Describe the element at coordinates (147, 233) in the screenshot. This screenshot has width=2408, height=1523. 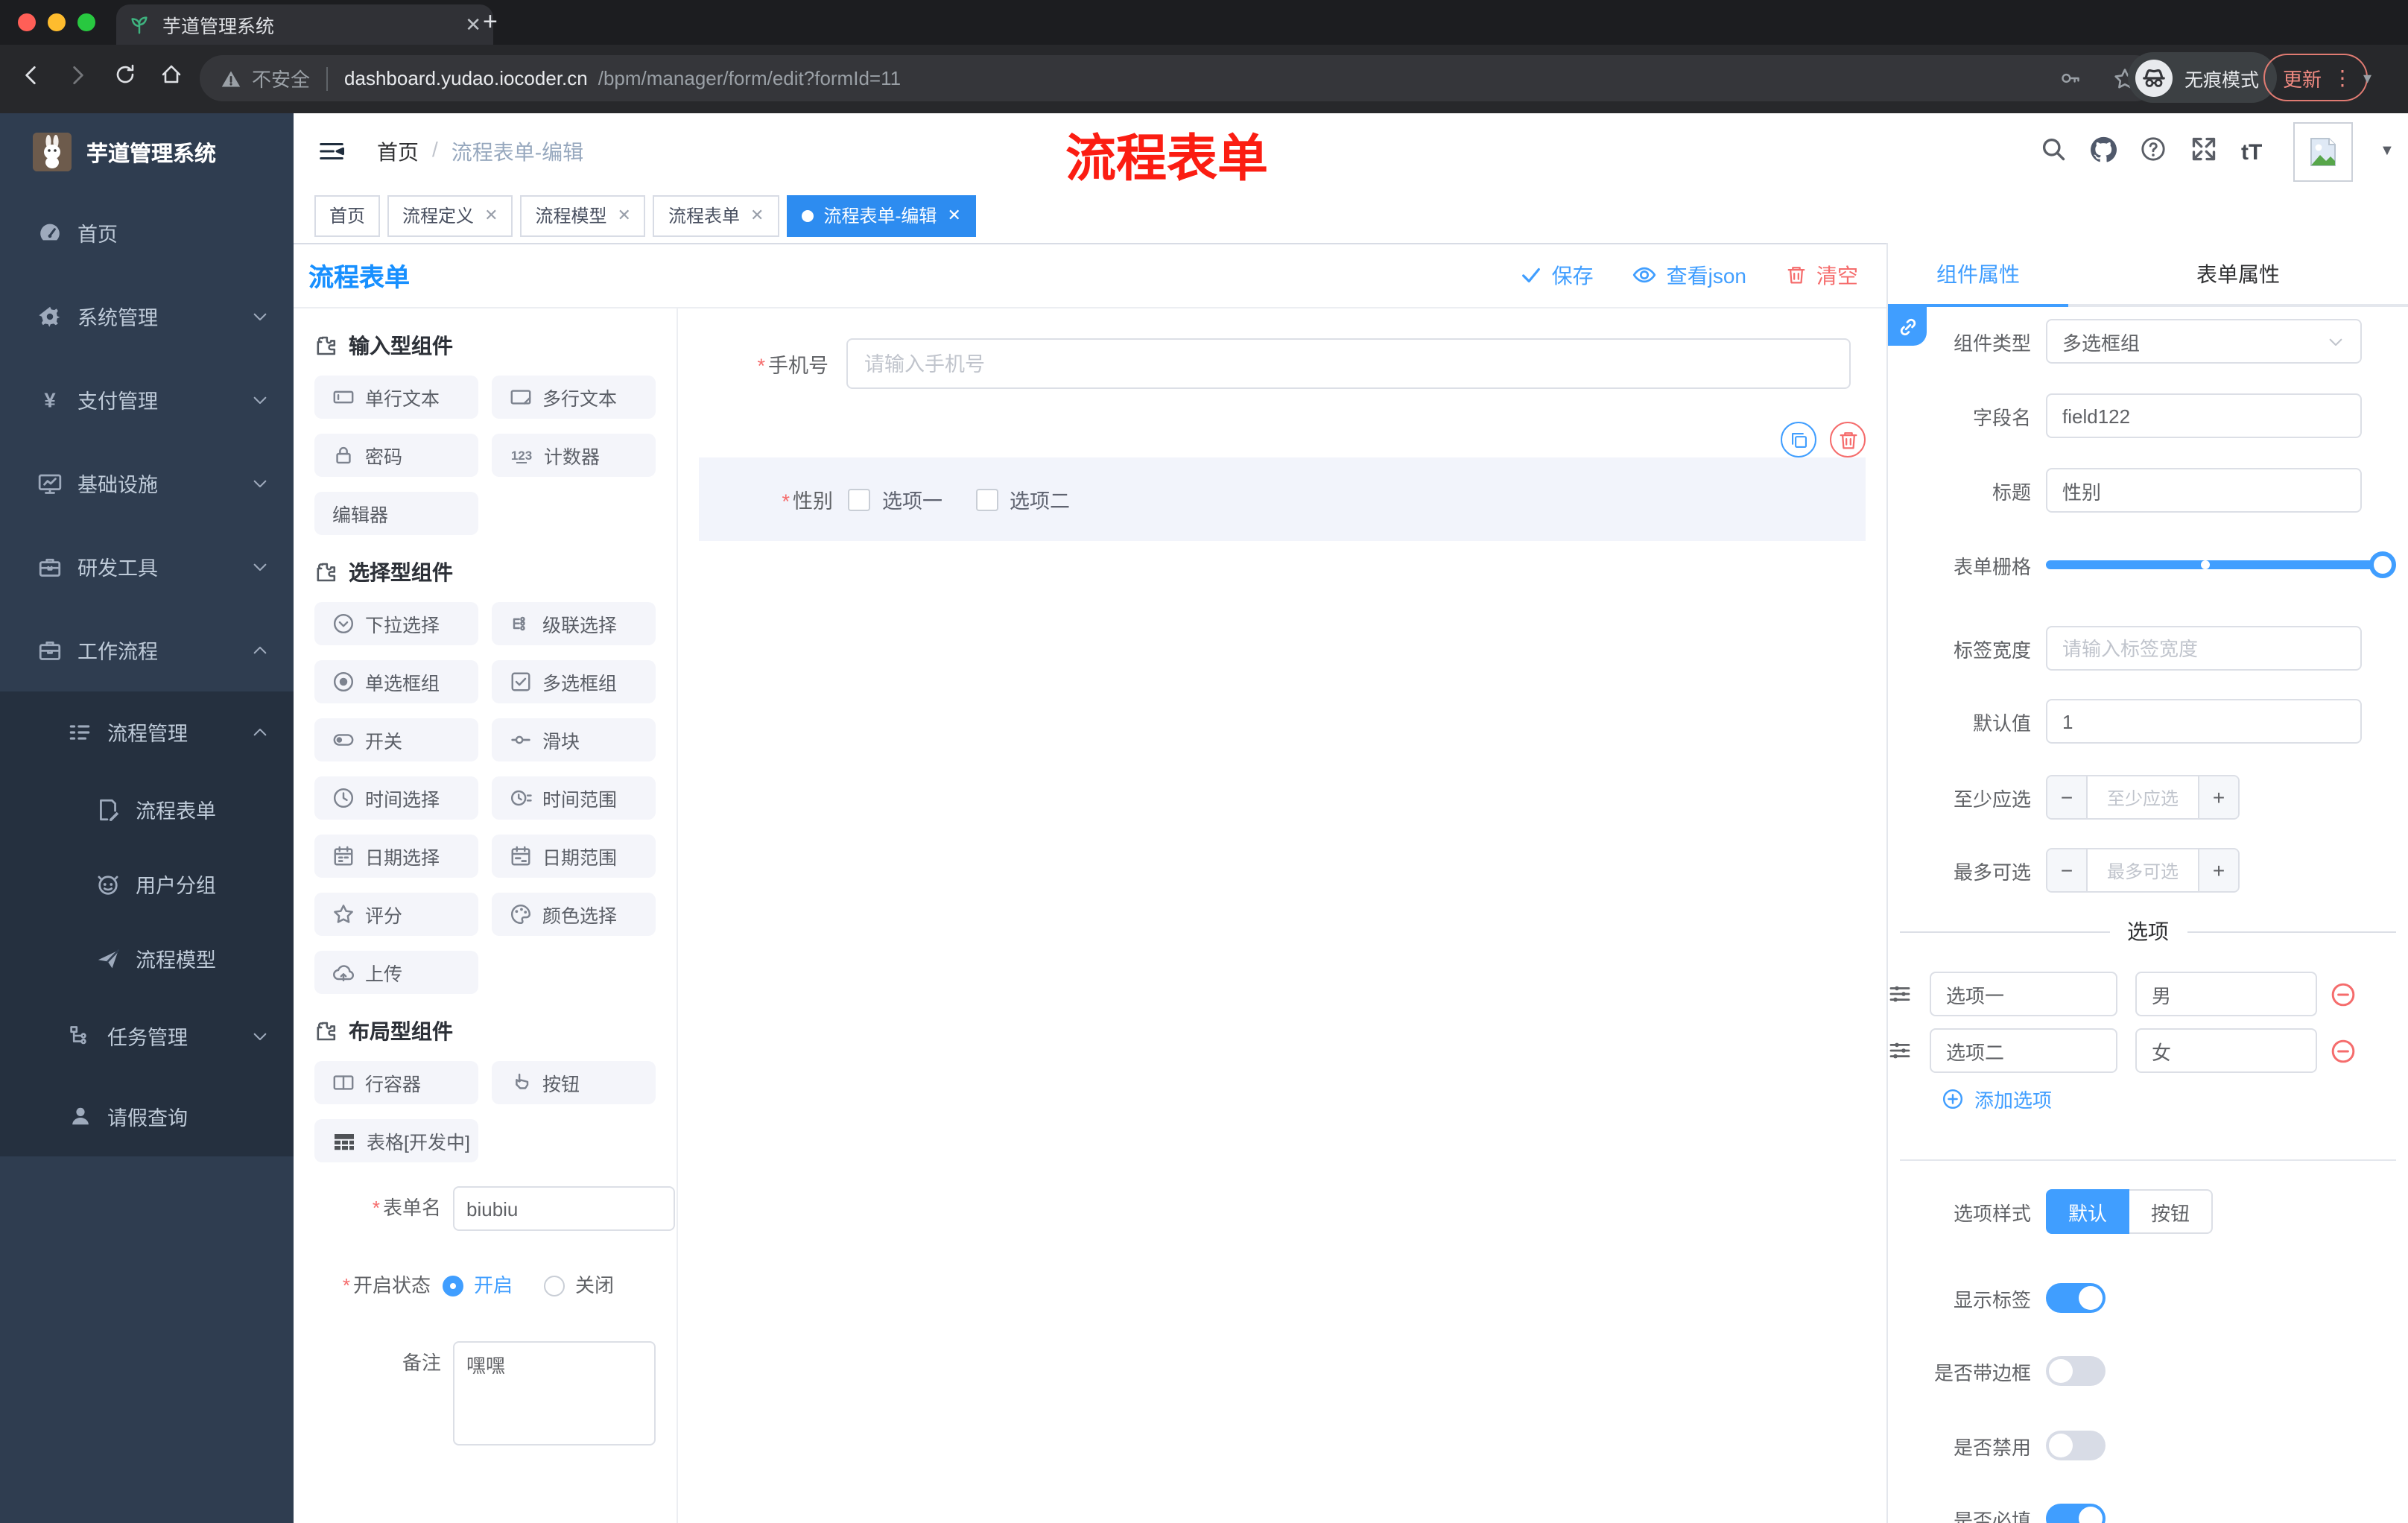
I see `sidebar-item-首页: 首页` at that location.